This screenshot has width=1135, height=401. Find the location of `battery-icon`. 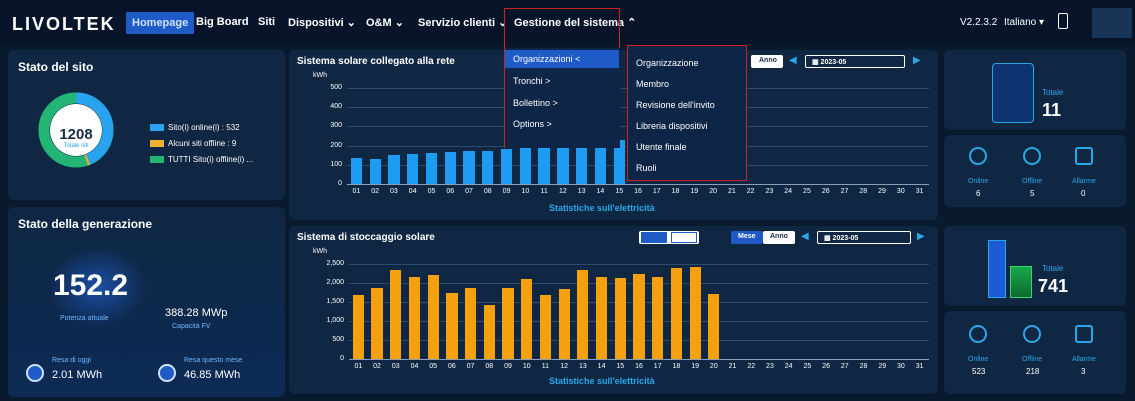

battery-icon is located at coordinates (684, 237).